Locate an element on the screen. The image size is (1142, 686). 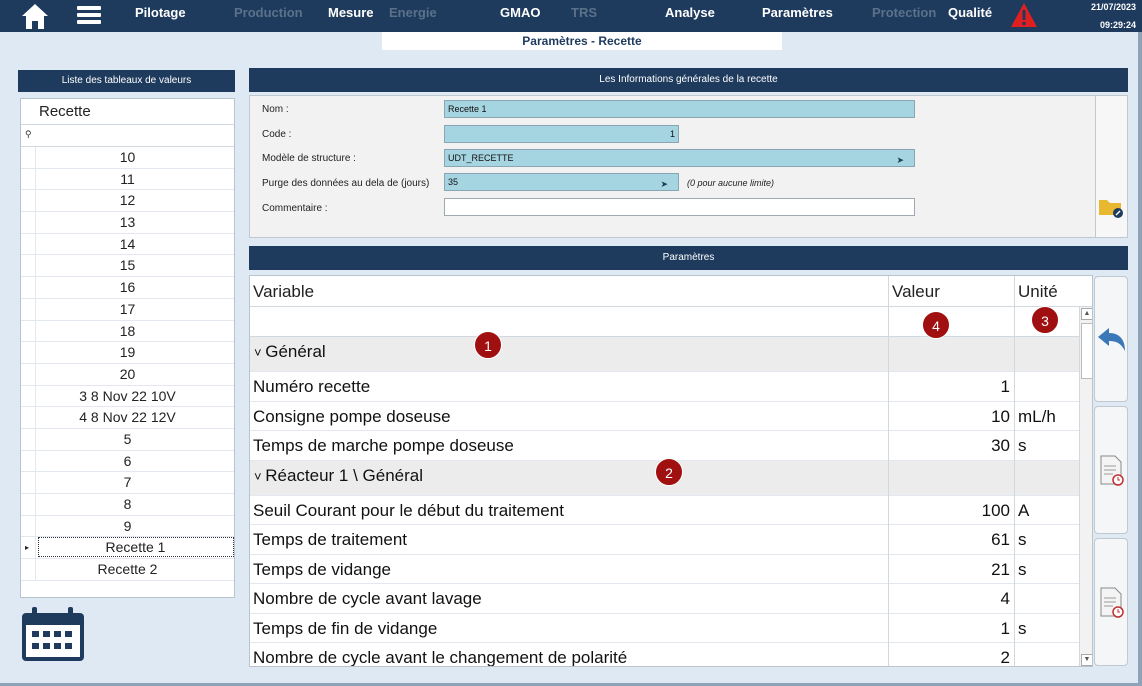
purge-value: 35 is located at coordinates (453, 182).